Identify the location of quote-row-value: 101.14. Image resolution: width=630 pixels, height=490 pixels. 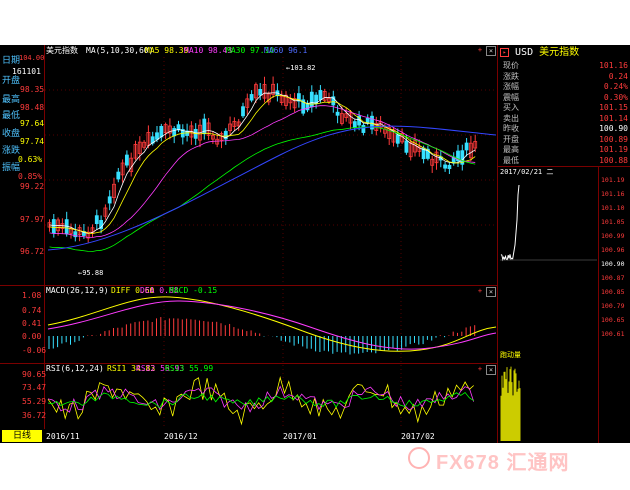
(613, 118).